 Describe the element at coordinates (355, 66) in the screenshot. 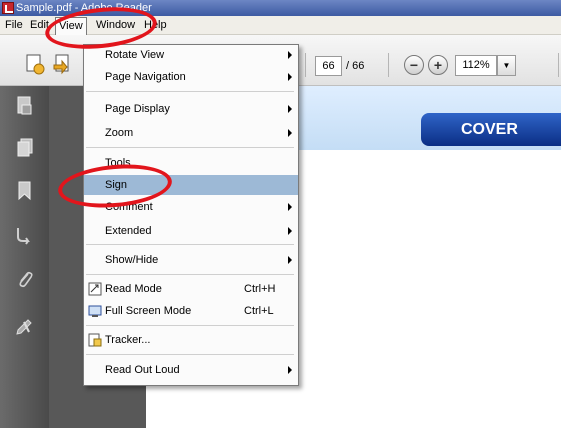

I see `page-total: / 66` at that location.